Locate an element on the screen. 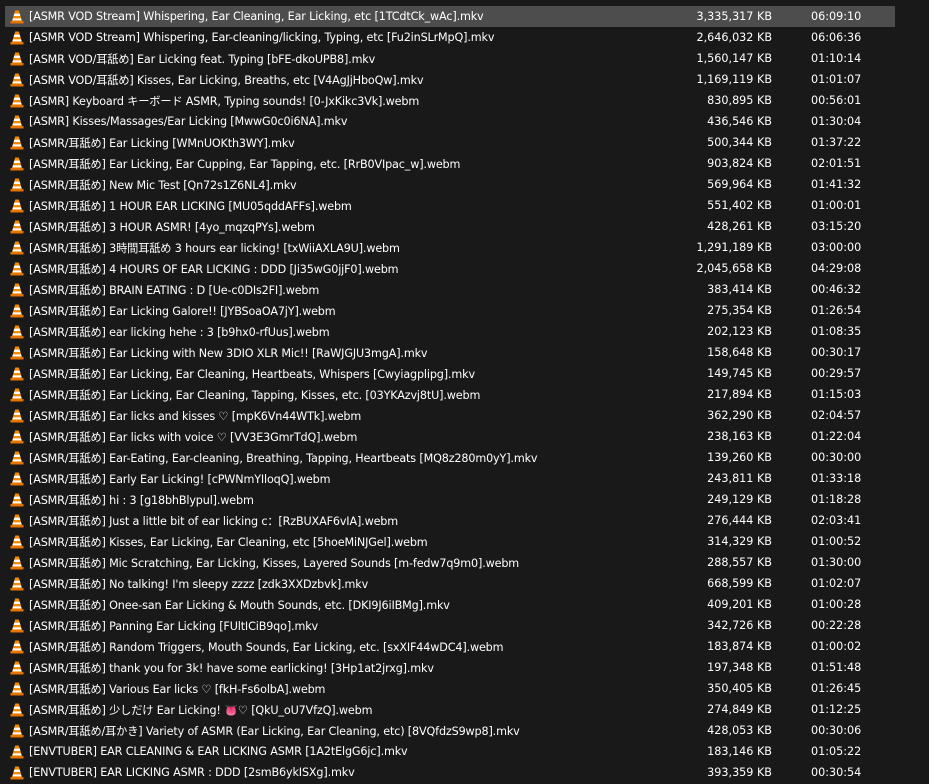  file-size: 409,201 KB is located at coordinates (739, 604).